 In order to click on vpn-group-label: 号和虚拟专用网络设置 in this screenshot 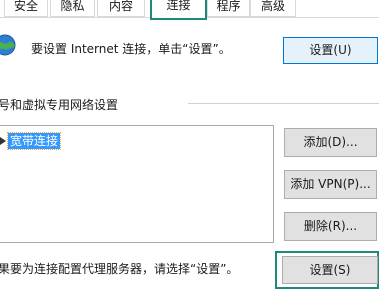, I will do `click(59, 105)`.